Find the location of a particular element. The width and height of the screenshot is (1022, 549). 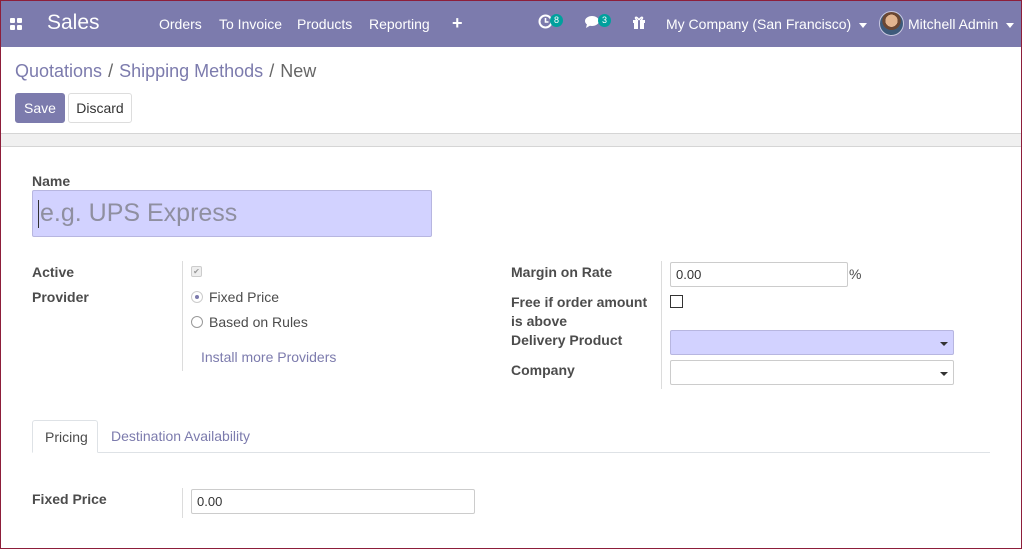

app-menu-icon is located at coordinates (16, 24).